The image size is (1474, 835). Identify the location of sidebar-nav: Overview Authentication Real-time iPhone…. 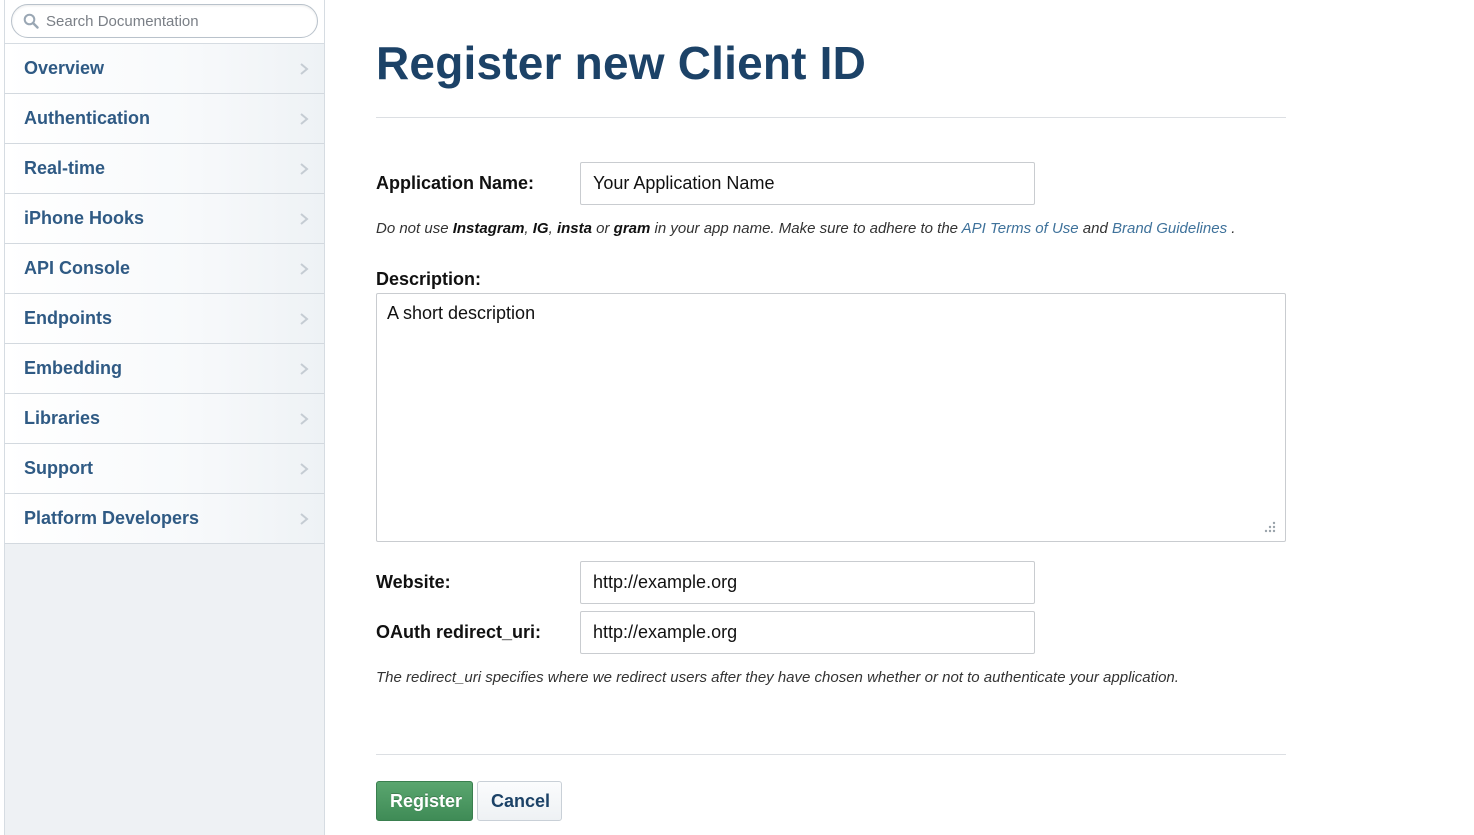
(164, 294).